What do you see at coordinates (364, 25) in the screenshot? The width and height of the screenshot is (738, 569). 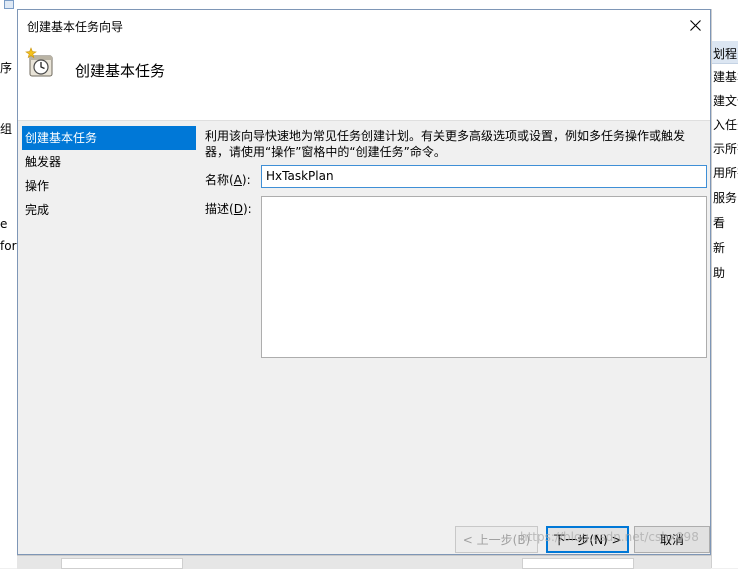 I see `title-bar: 创建基本任务向导` at bounding box center [364, 25].